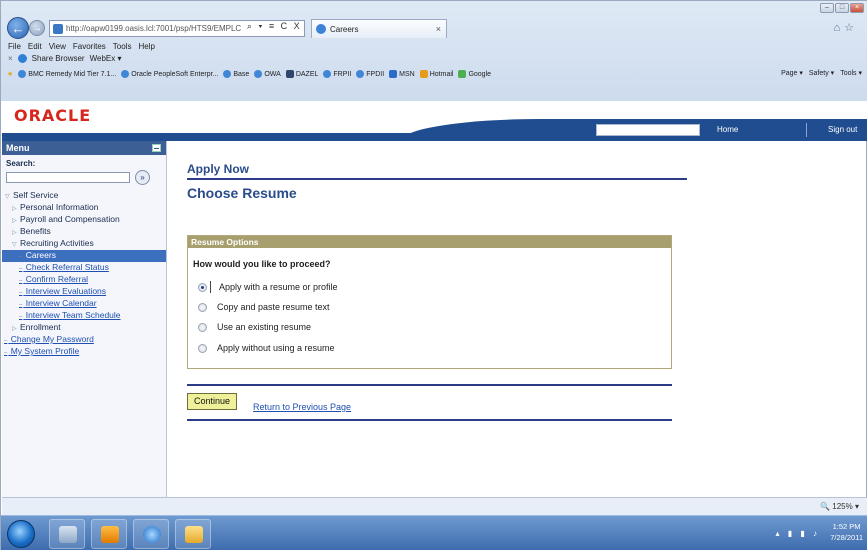 Image resolution: width=867 pixels, height=550 pixels. What do you see at coordinates (84, 316) in the screenshot?
I see `menu-item-interview-team-schedule: – Interview Team Schedule` at bounding box center [84, 316].